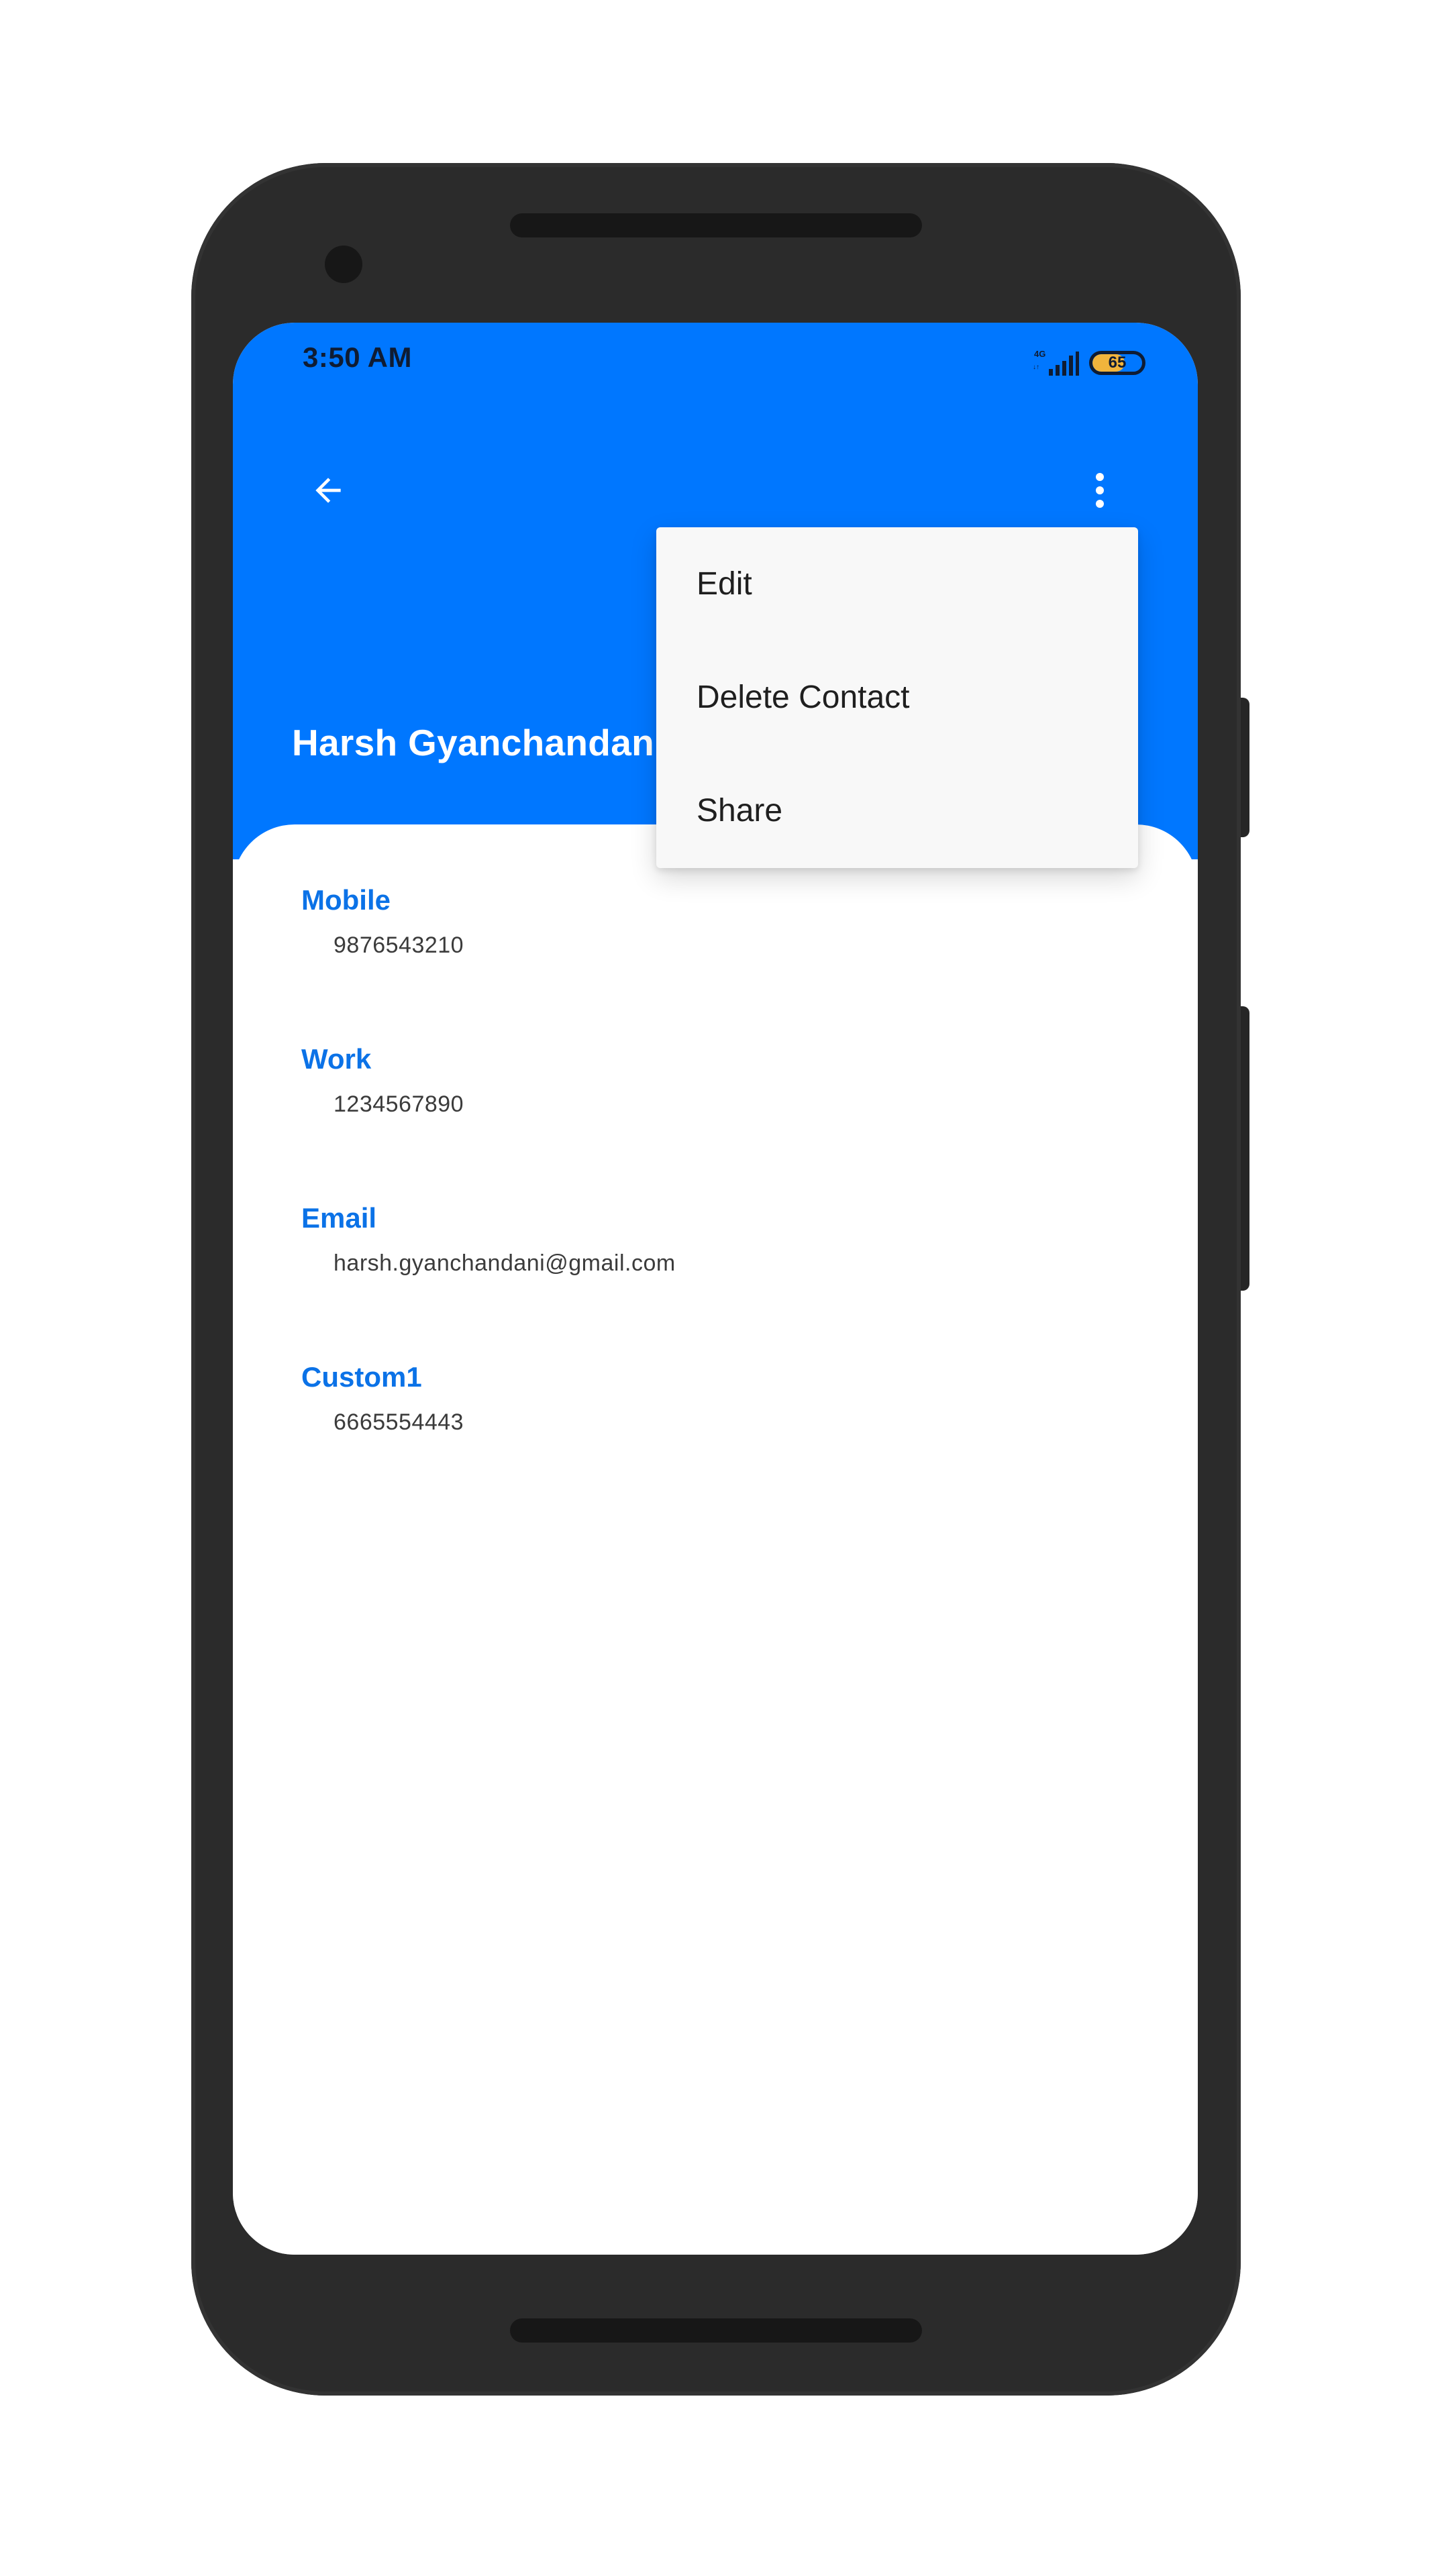 Image resolution: width=1432 pixels, height=2576 pixels. I want to click on field-label: Mobile, so click(346, 900).